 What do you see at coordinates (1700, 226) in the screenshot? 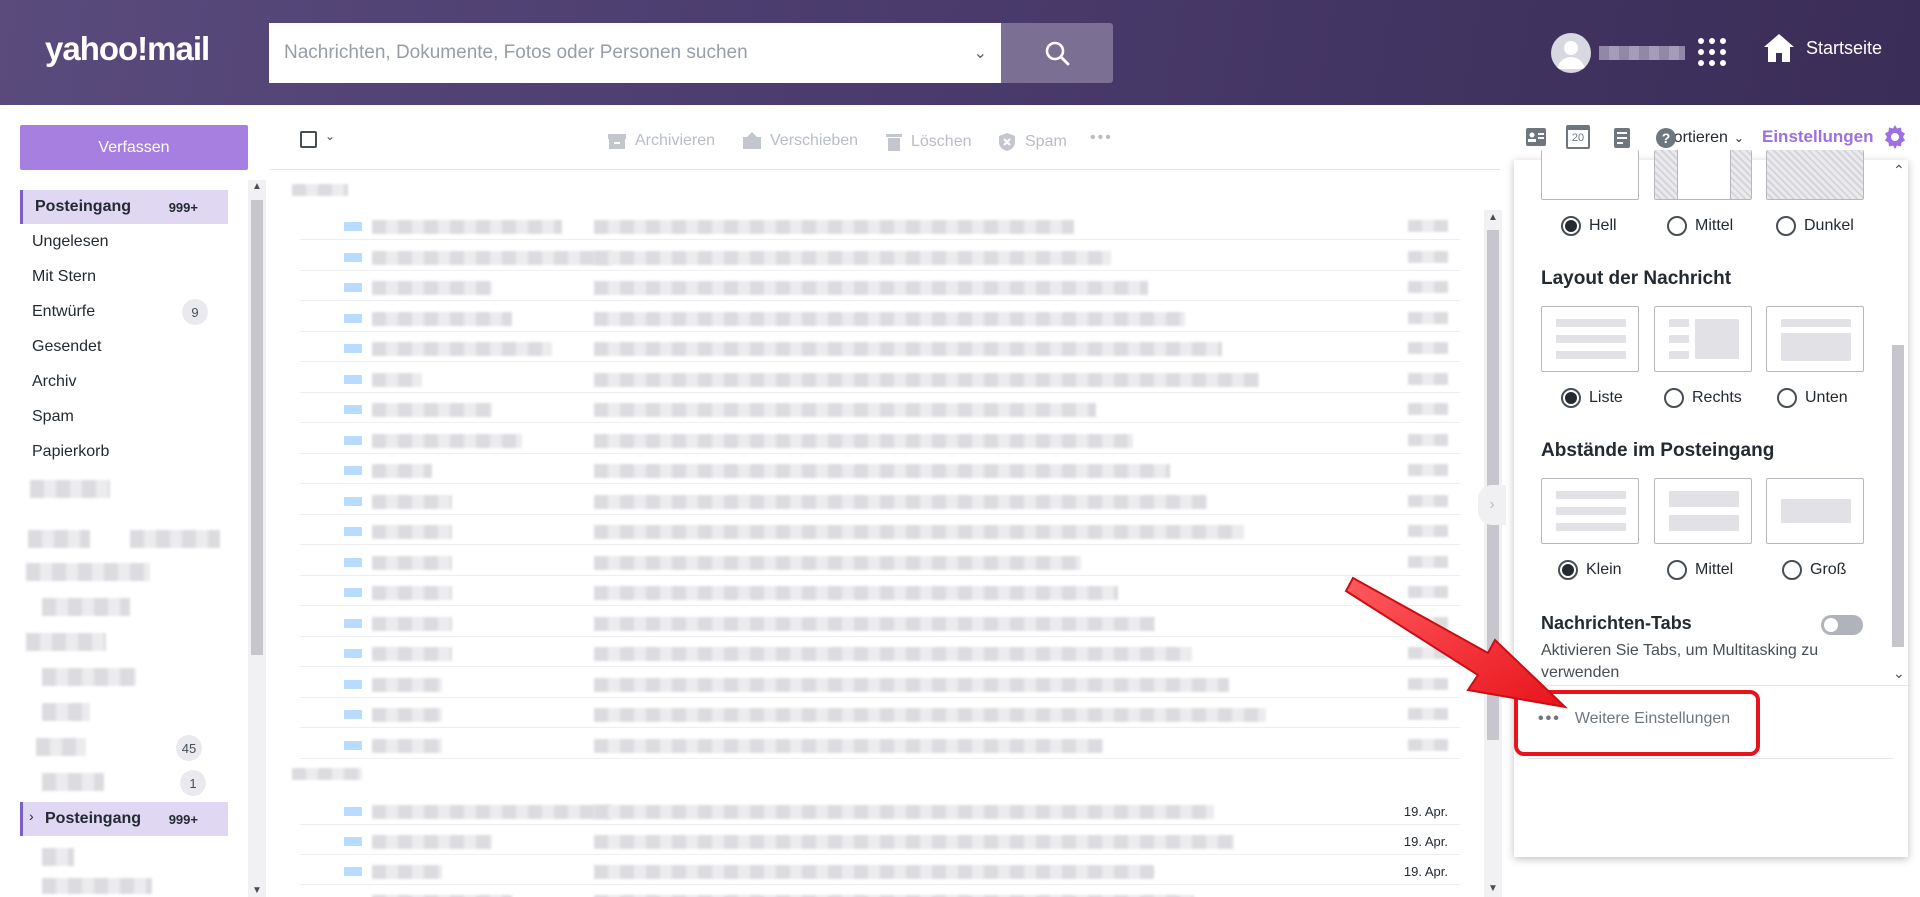
I see `theme-medium-radio: Mittel` at bounding box center [1700, 226].